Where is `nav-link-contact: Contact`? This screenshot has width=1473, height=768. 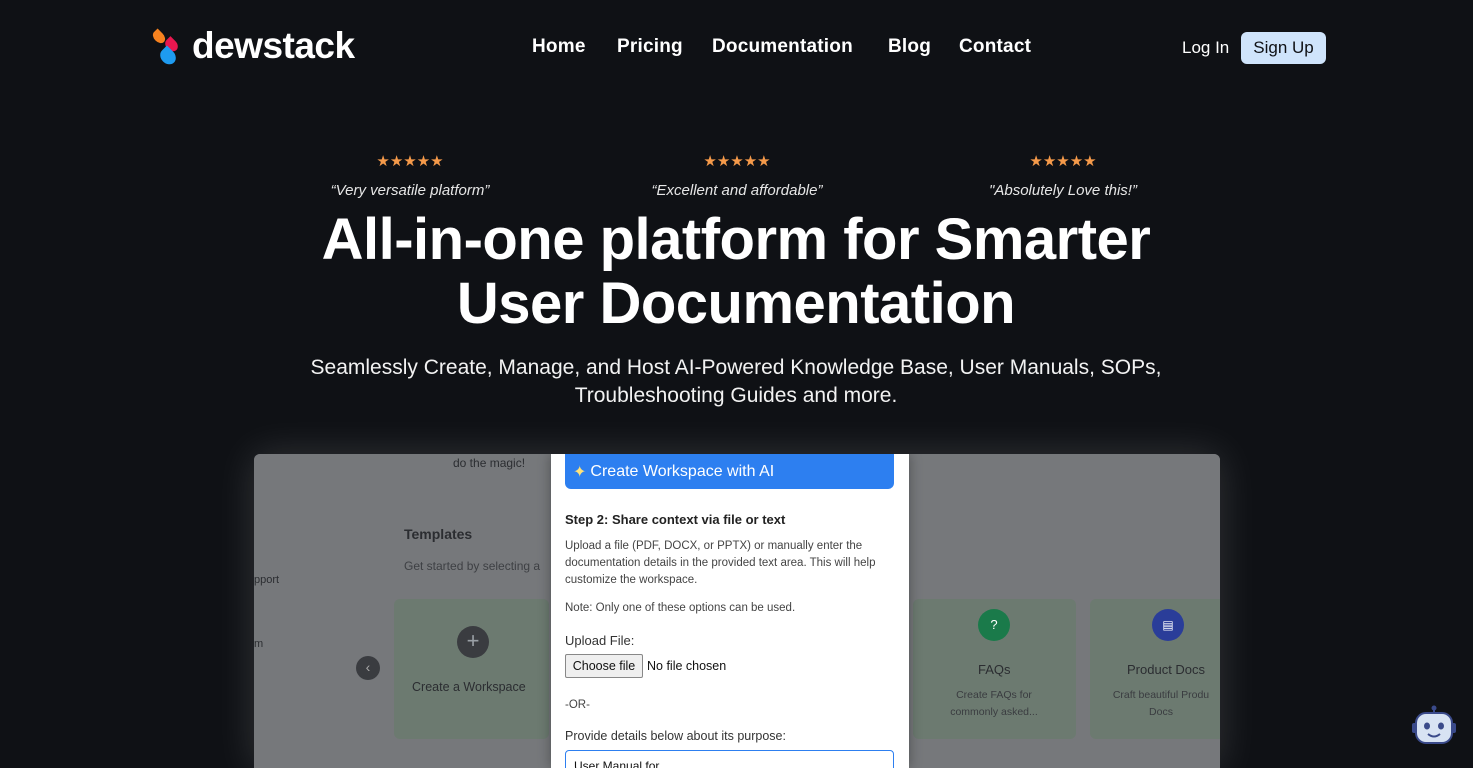 nav-link-contact: Contact is located at coordinates (995, 47).